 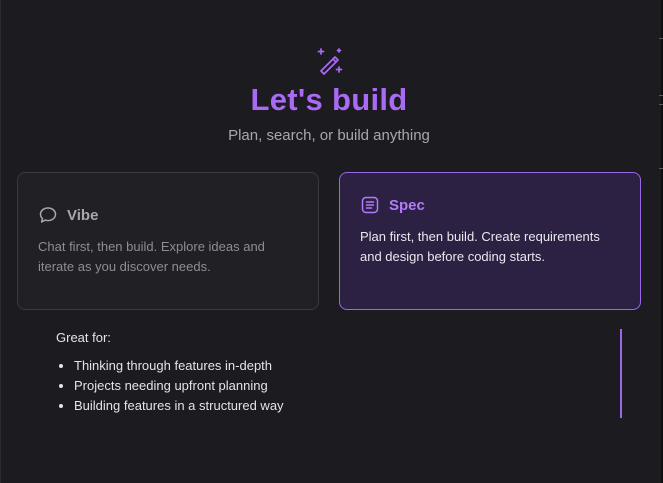 What do you see at coordinates (329, 99) in the screenshot?
I see `page-title: Let's build` at bounding box center [329, 99].